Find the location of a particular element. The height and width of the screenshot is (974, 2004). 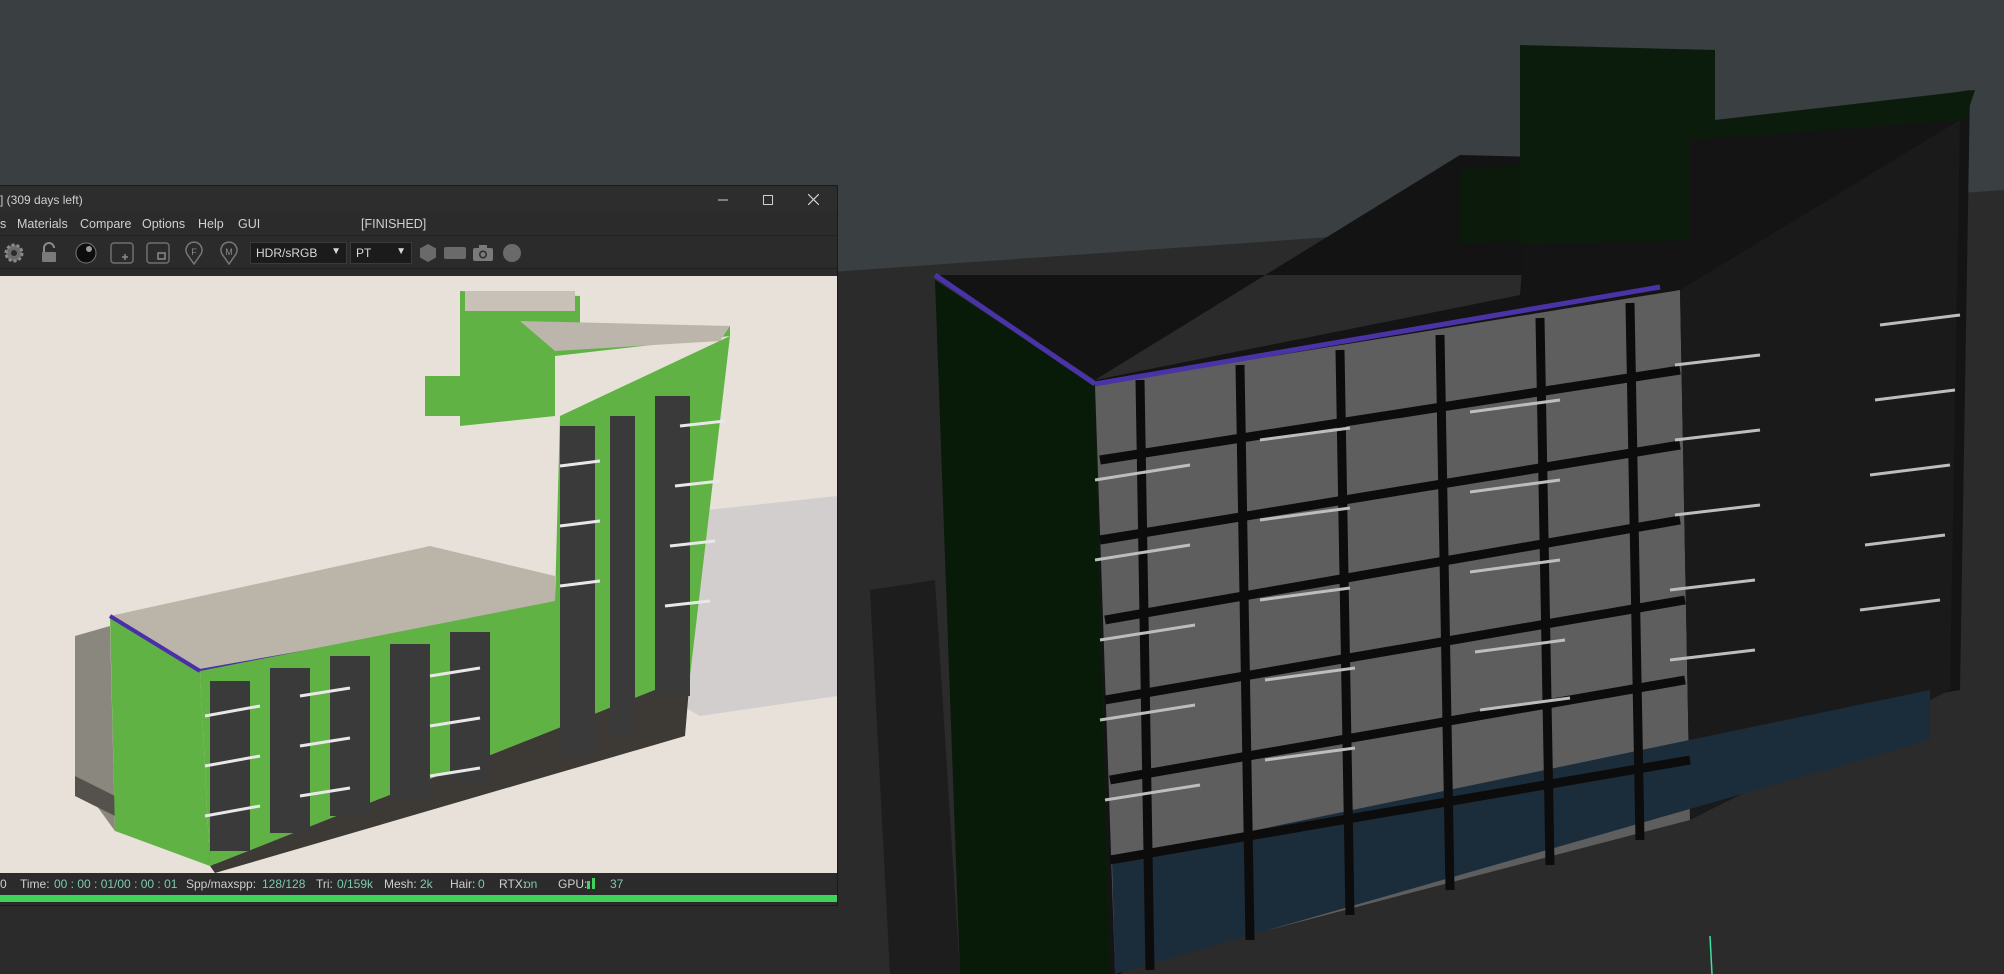

toolbar: F M HDR/sRGB ▼ PT ▼ is located at coordinates (418, 252).